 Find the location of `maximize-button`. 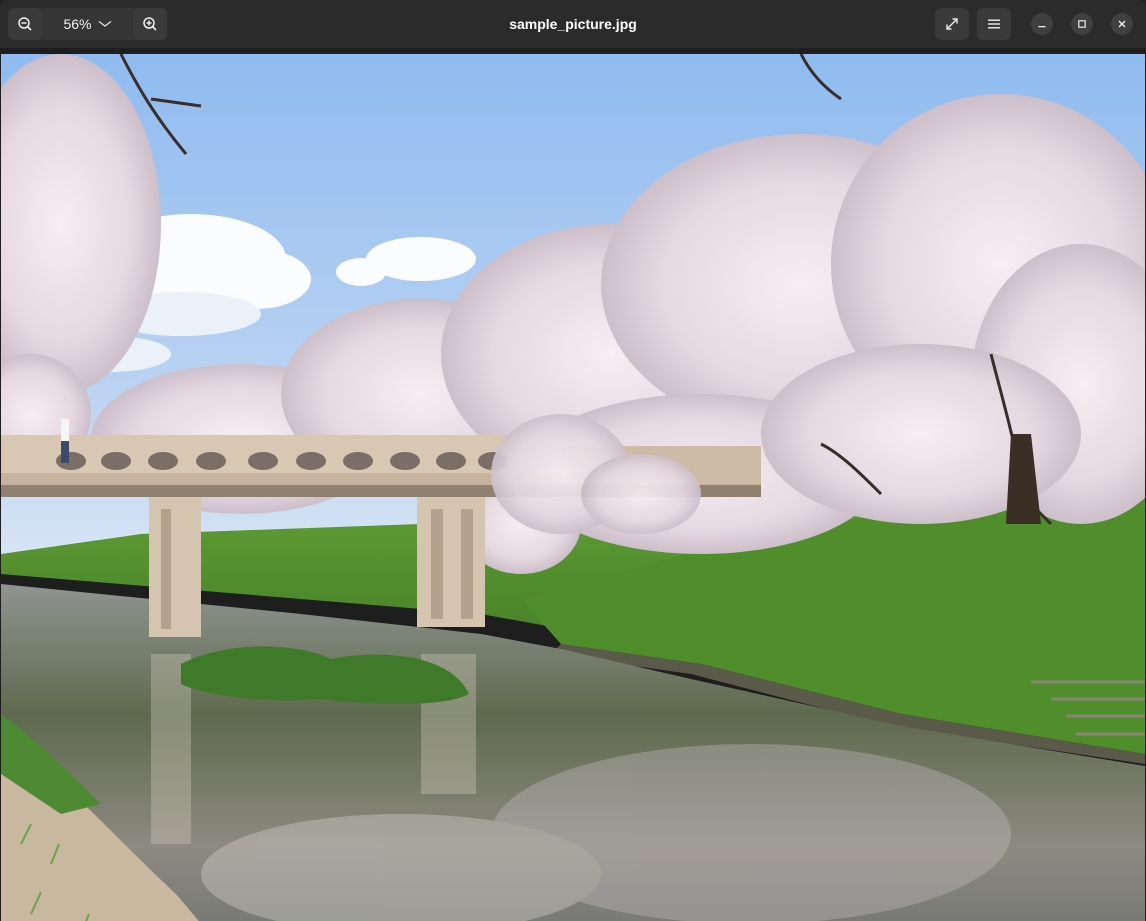

maximize-button is located at coordinates (1082, 24).